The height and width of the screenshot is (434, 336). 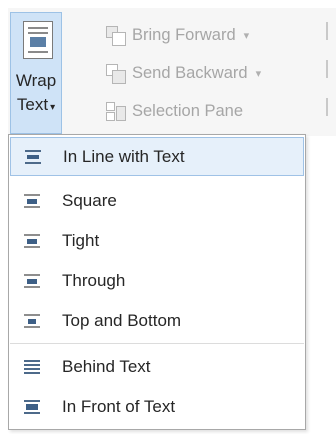 I want to click on tight-wrap-icon, so click(x=32, y=240).